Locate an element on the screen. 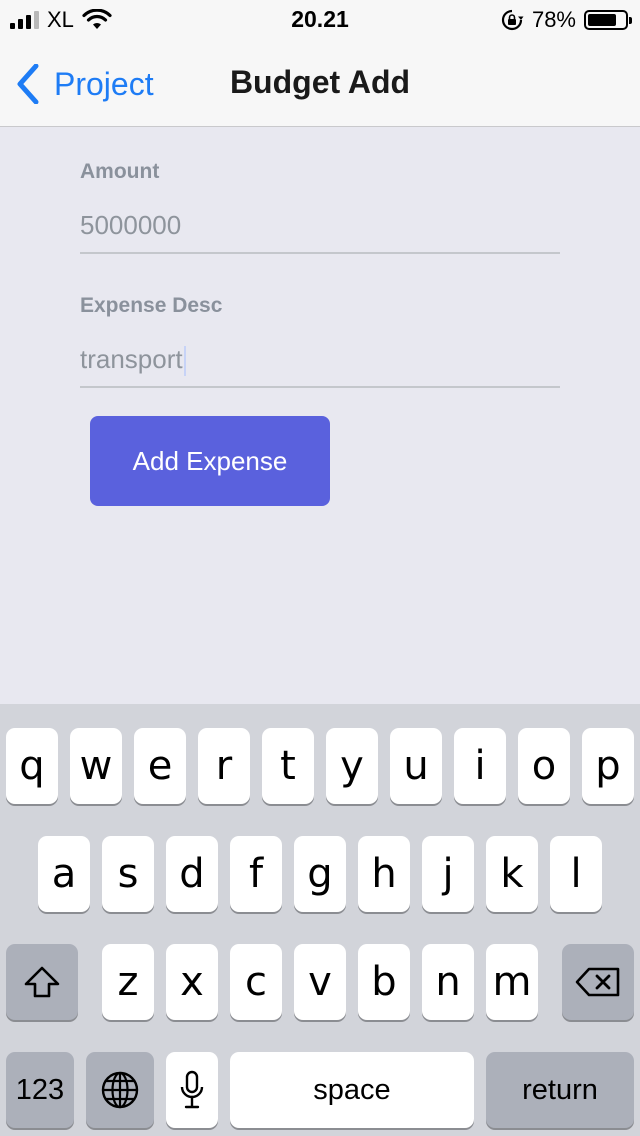 The width and height of the screenshot is (640, 1136). key-x: x is located at coordinates (192, 982).